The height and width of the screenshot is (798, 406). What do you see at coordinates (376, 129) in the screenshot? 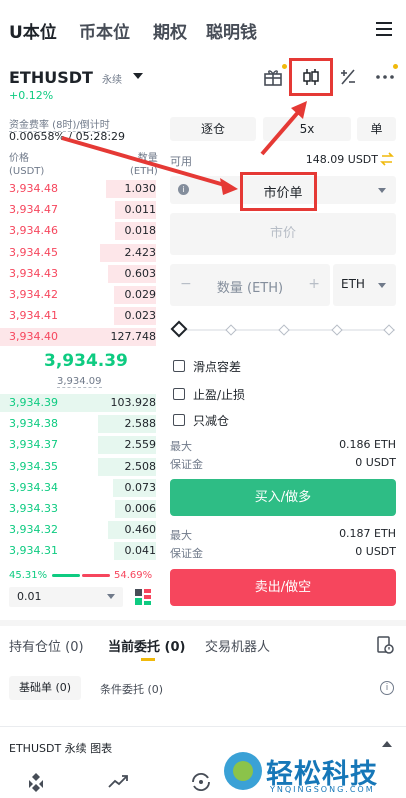
I see `position-mode-button: 单` at bounding box center [376, 129].